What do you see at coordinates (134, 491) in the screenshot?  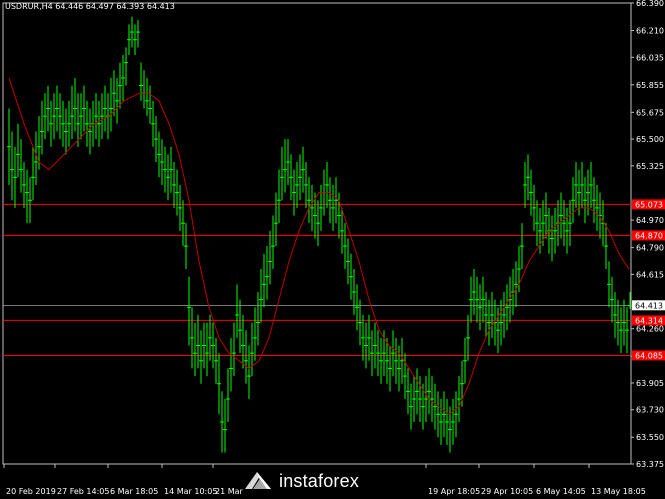 I see `time-axis-label: 6 Mar 18:05` at bounding box center [134, 491].